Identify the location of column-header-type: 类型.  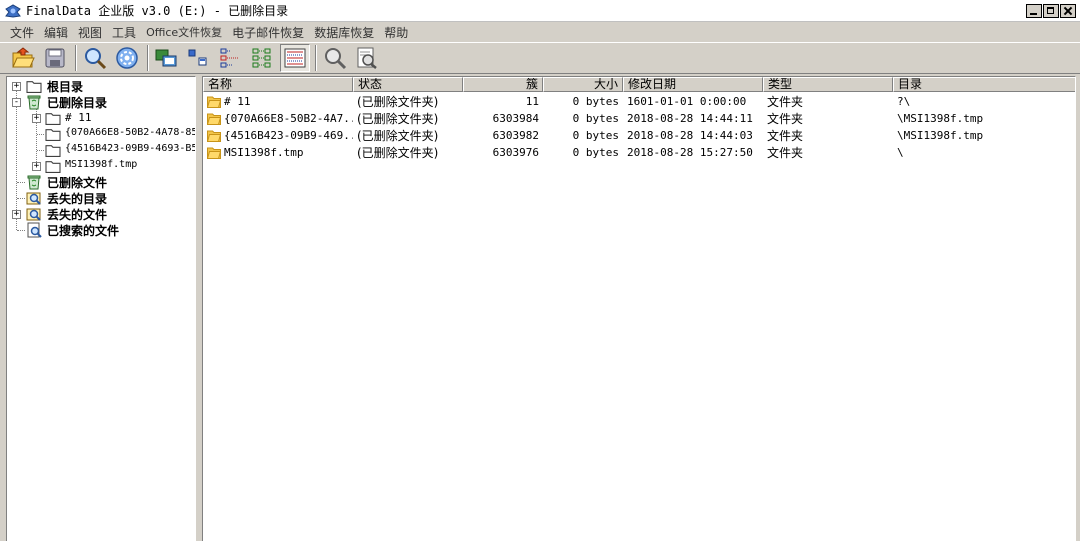
(828, 84).